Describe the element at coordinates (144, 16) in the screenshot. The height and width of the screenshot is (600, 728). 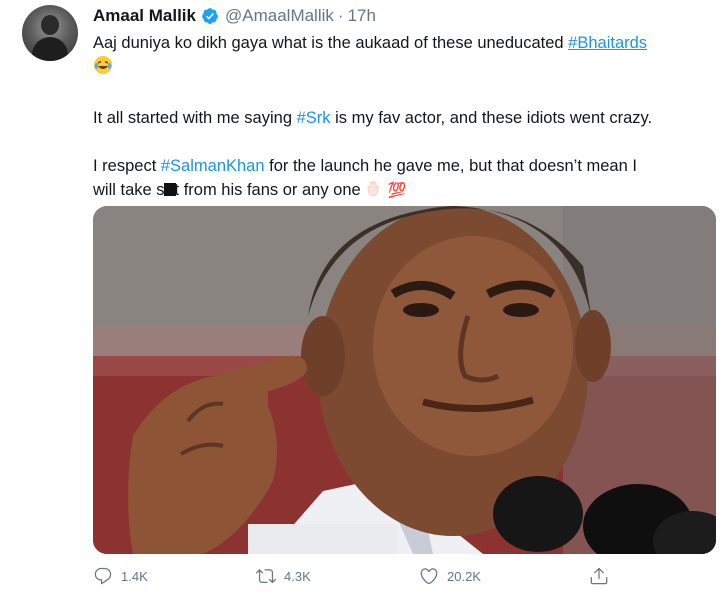
I see `author-name: Amaal Mallik` at that location.